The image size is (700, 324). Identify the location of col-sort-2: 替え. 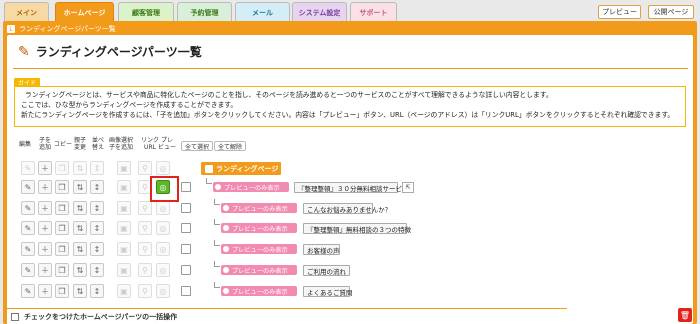
(98, 147).